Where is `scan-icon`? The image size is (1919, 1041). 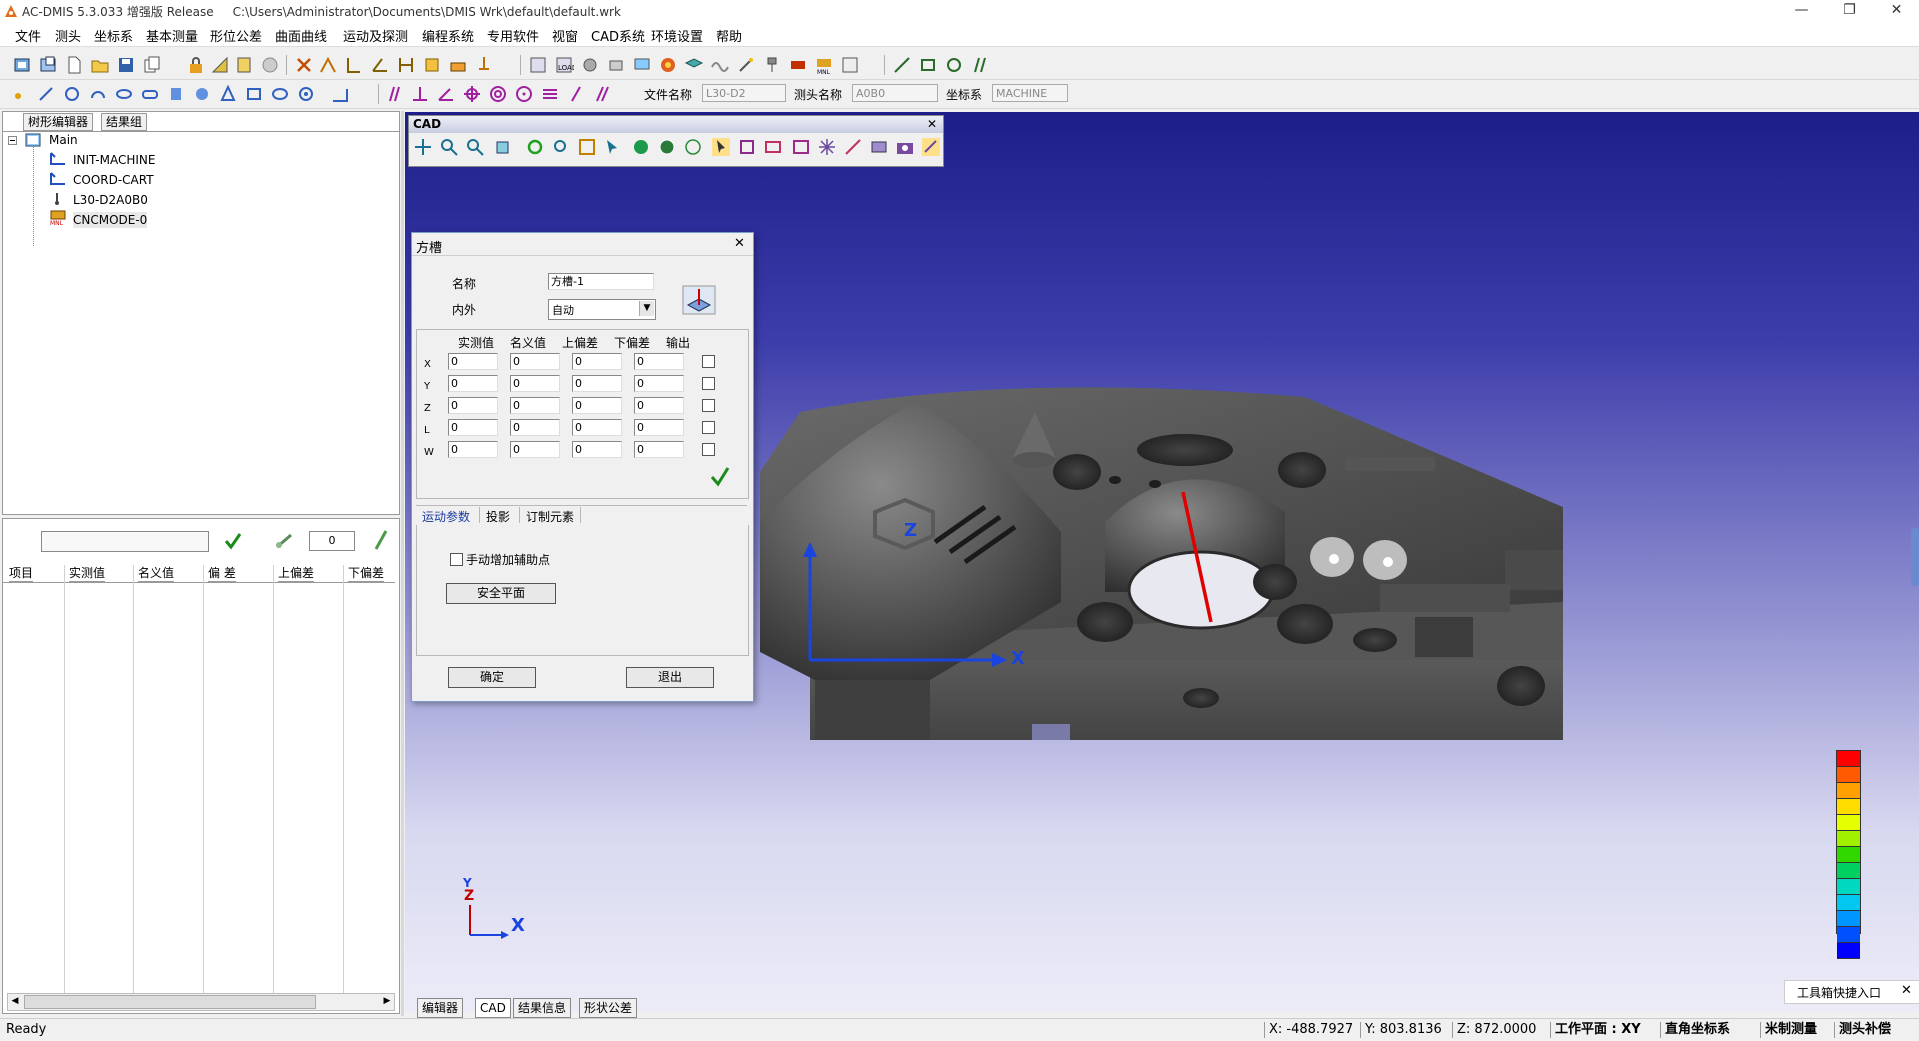 scan-icon is located at coordinates (432, 65).